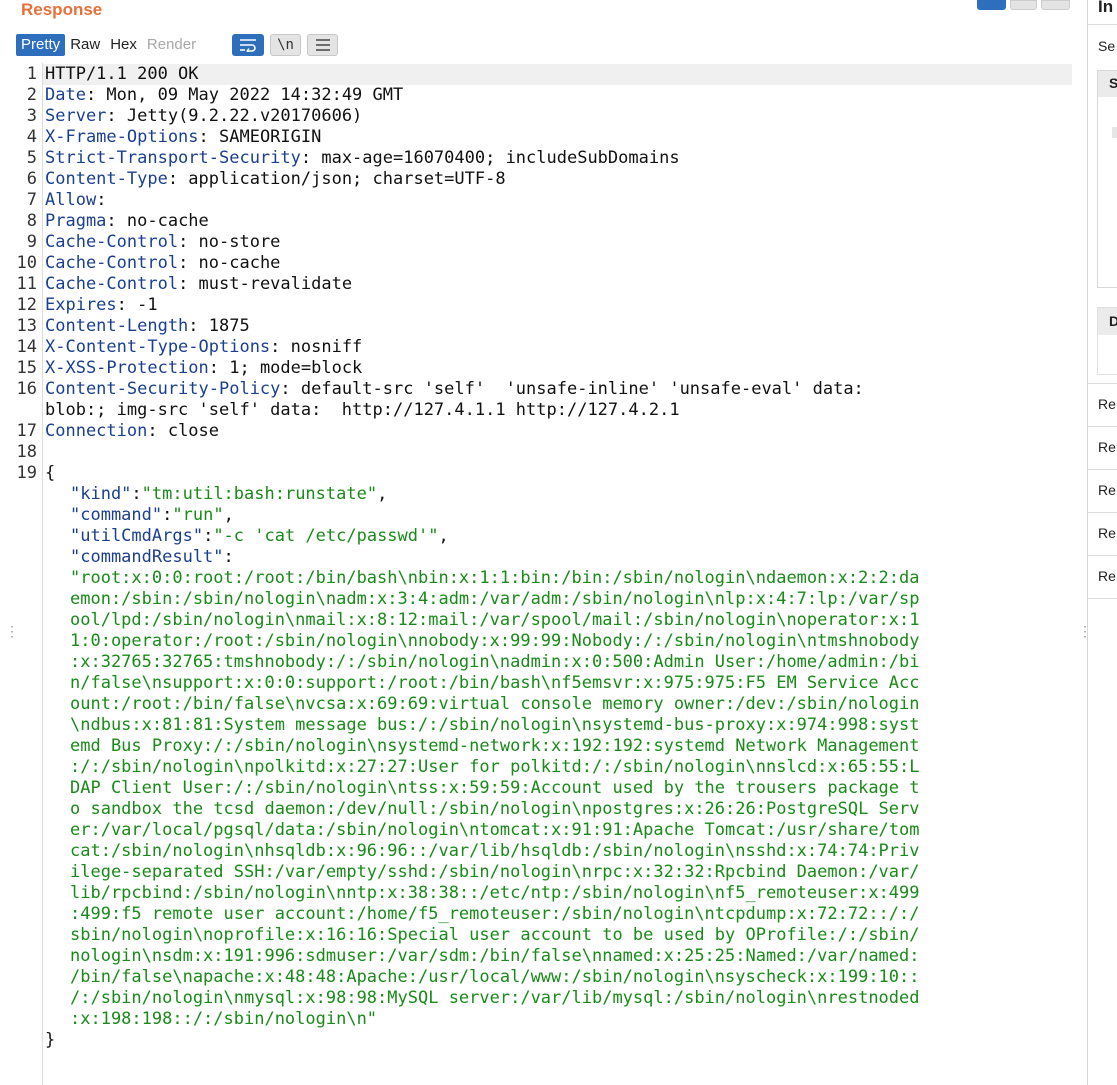  I want to click on line-content: X-Content-Type-Options: nosniff, so click(203, 347).